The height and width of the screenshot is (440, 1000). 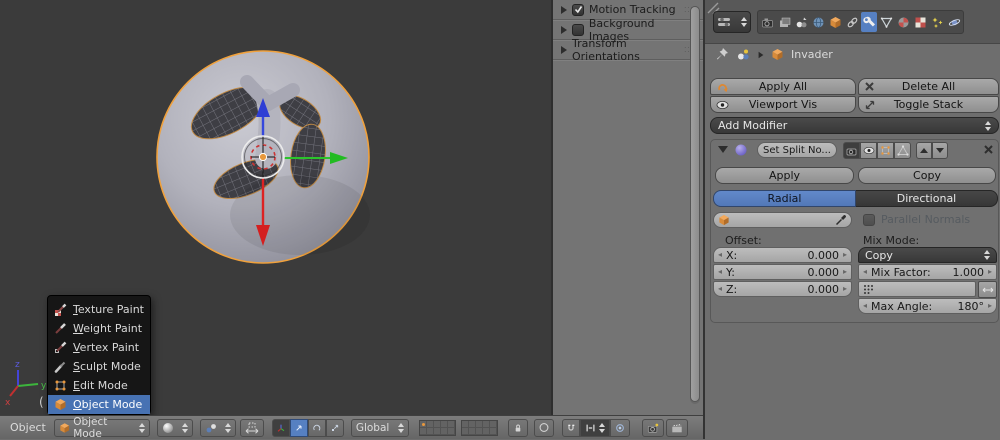 I want to click on mesh-data-icon, so click(x=886, y=22).